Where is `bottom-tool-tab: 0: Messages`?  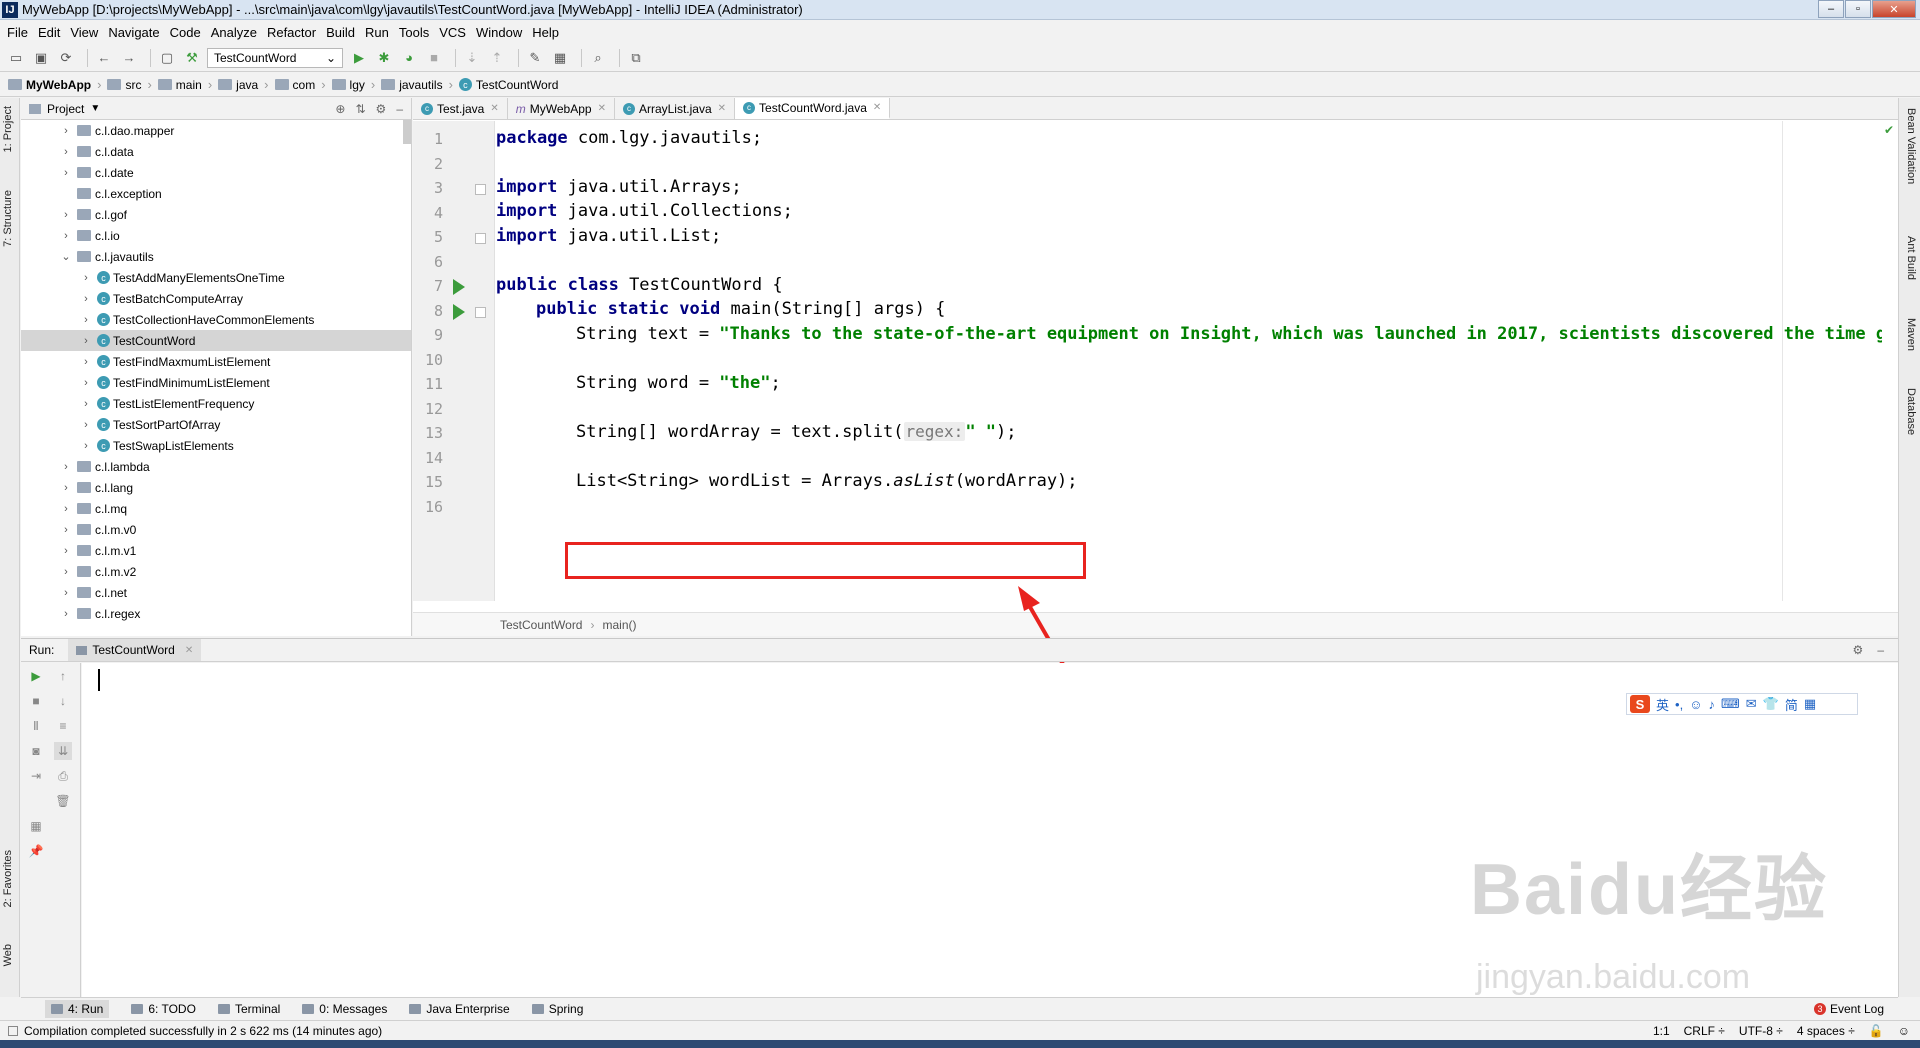
bottom-tool-tab: 0: Messages is located at coordinates (344, 1009).